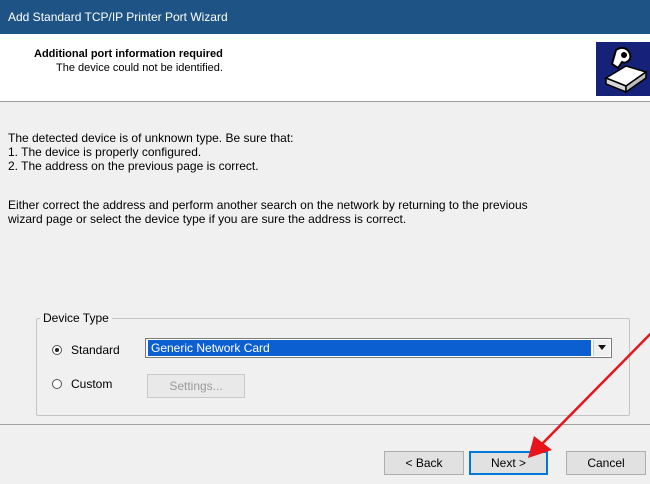 The image size is (650, 484). I want to click on device-type-legend: Device Type, so click(76, 318).